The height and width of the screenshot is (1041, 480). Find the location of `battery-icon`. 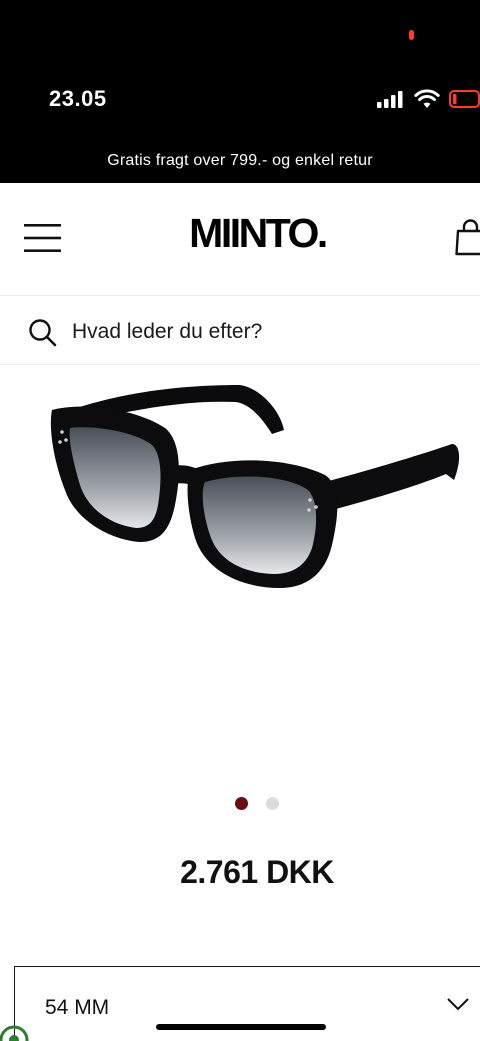

battery-icon is located at coordinates (464, 99).